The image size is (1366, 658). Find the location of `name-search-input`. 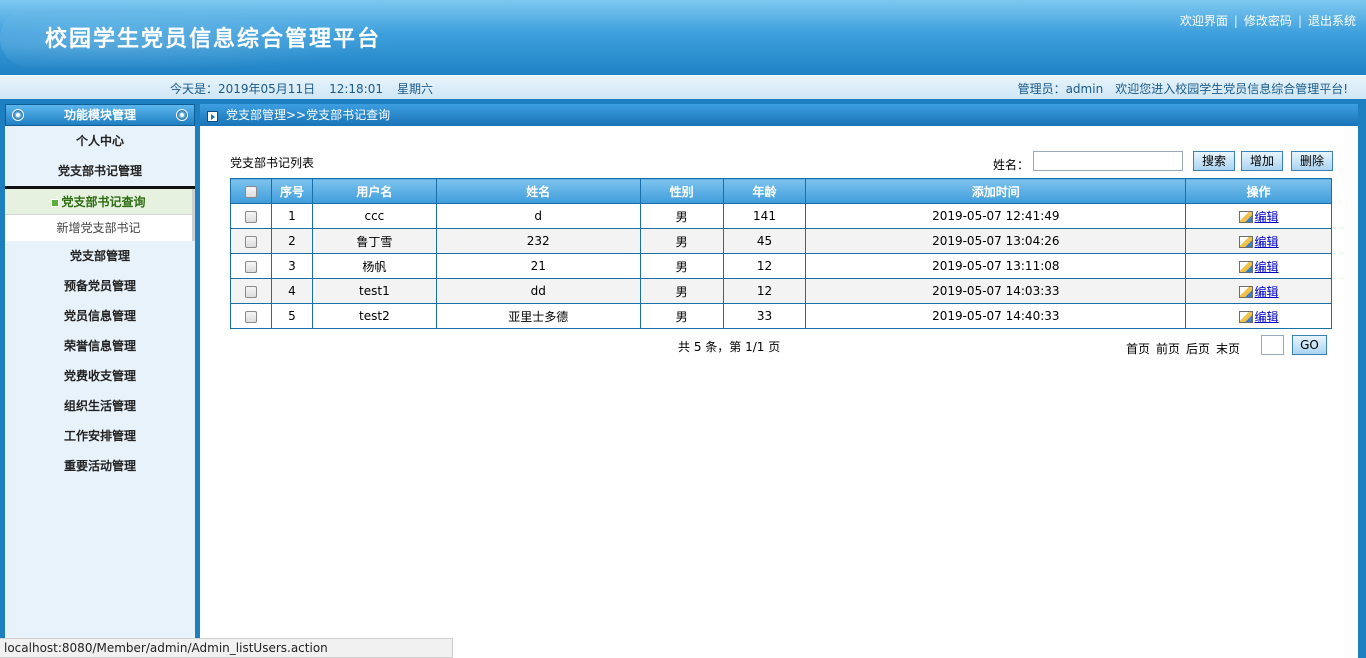

name-search-input is located at coordinates (1108, 161).